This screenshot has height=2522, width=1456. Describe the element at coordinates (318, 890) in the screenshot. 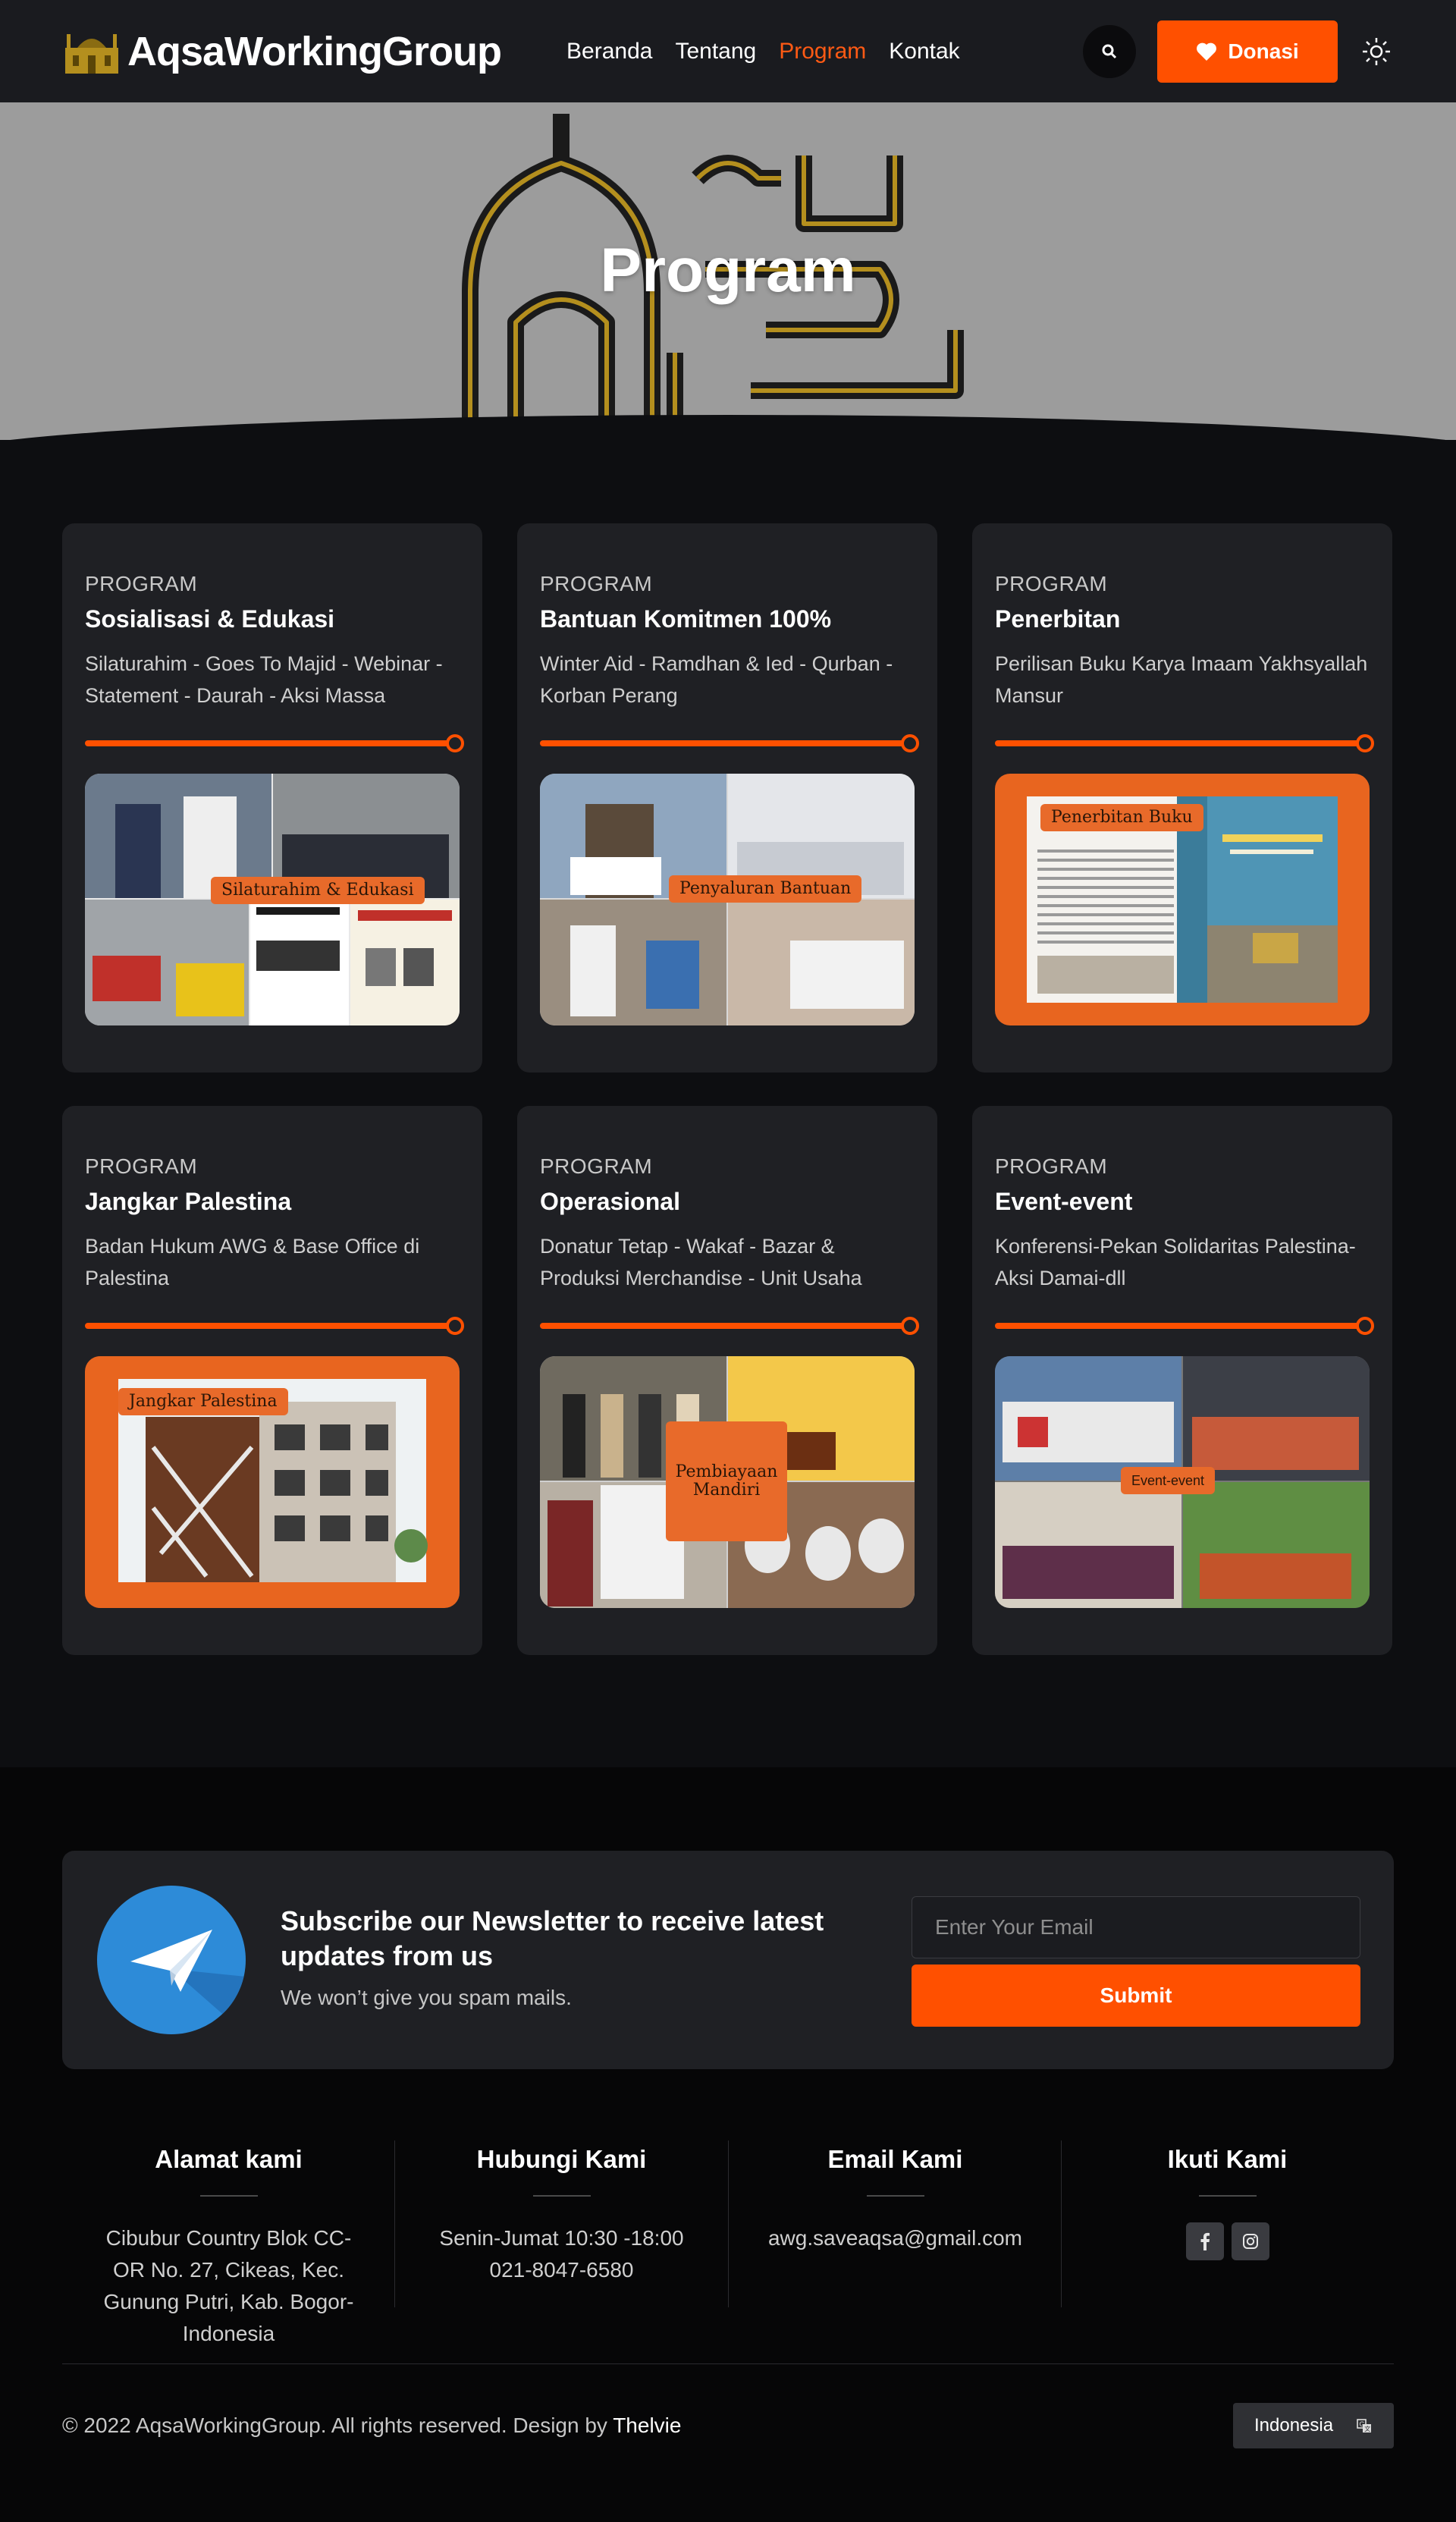

I see `card-image-tag: Silaturahim & Edukasi` at that location.